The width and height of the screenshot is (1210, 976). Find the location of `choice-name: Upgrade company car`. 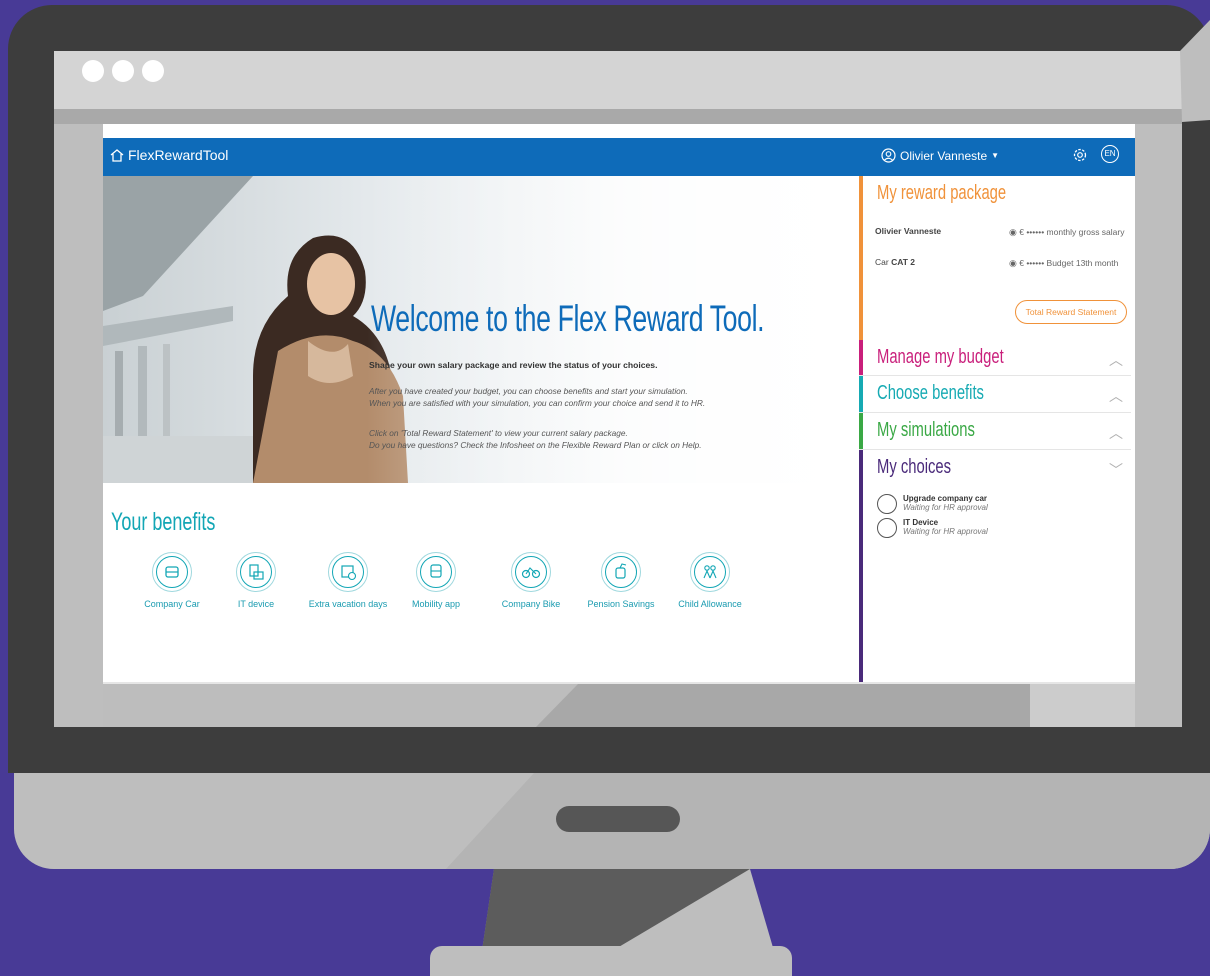

choice-name: Upgrade company car is located at coordinates (945, 498).